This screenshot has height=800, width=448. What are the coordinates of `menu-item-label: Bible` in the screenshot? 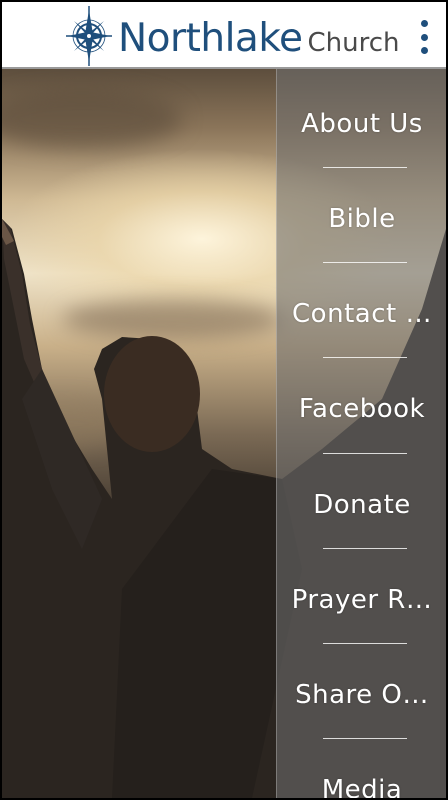 It's located at (362, 218).